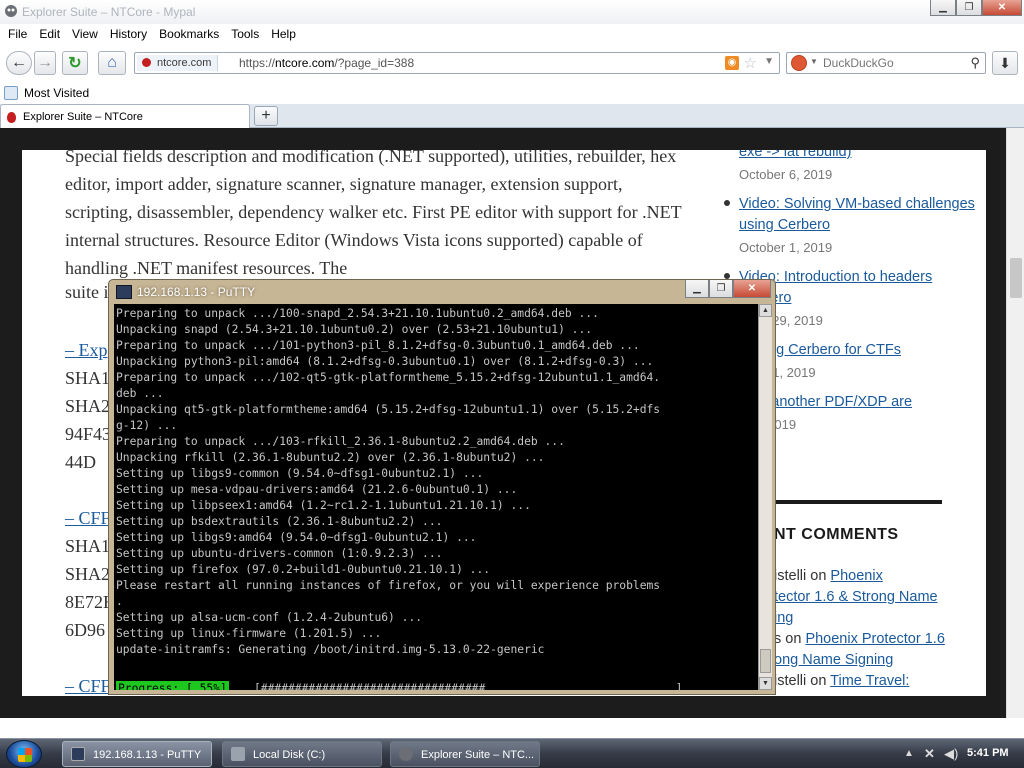 This screenshot has height=768, width=1024. I want to click on comment-post-link: Phoenix Protector 1.6, so click(874, 639).